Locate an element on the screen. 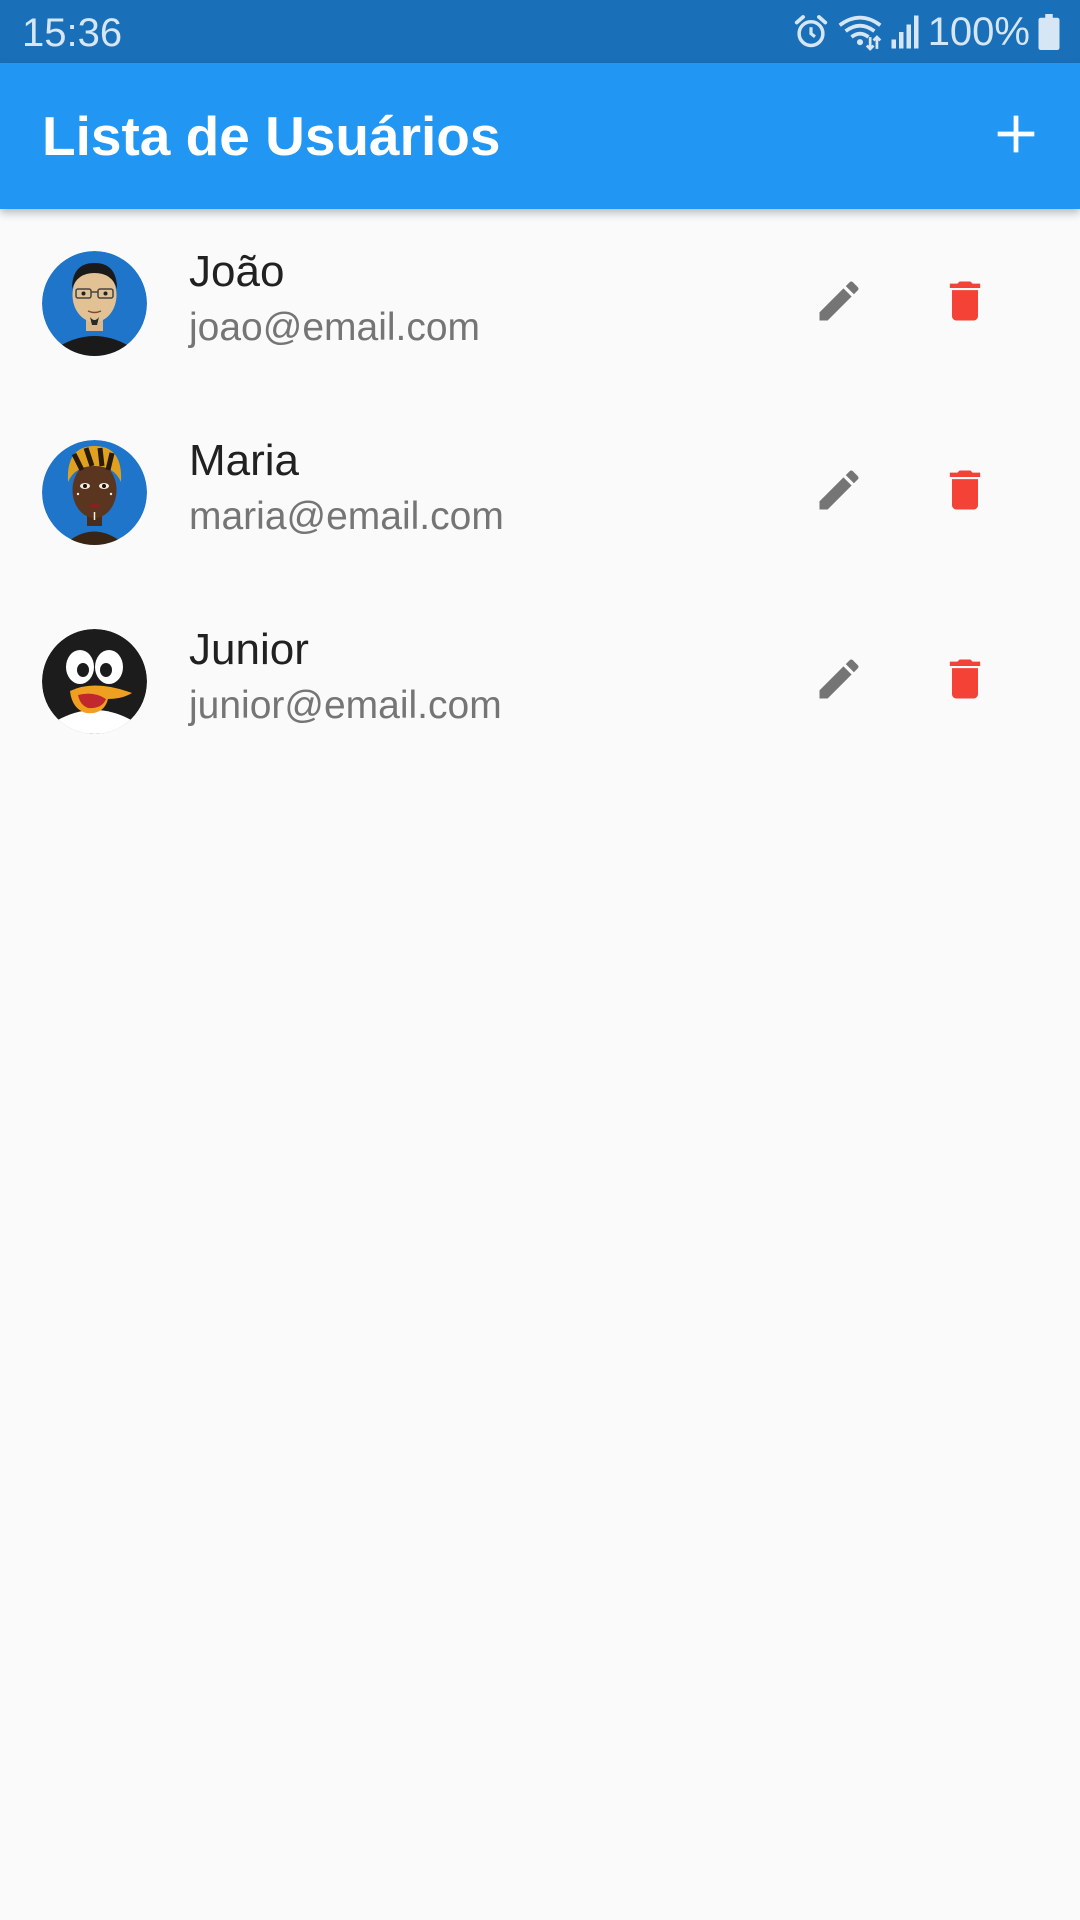 This screenshot has width=1080, height=1920. add-user-button is located at coordinates (1016, 136).